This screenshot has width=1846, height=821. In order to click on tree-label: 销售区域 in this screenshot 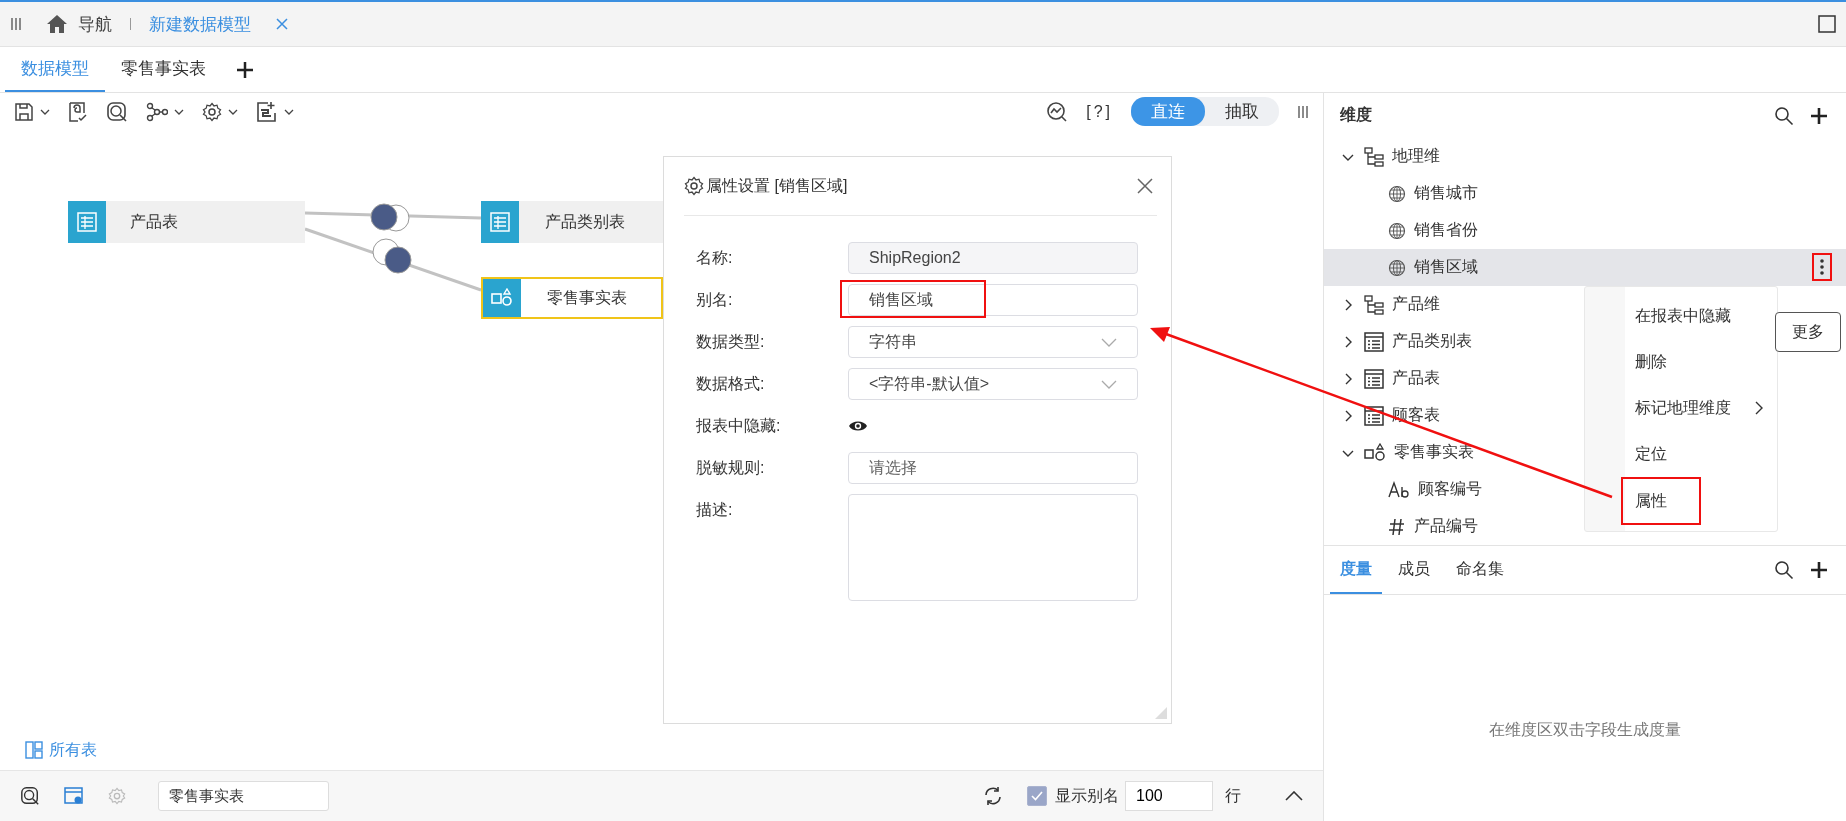, I will do `click(1446, 267)`.